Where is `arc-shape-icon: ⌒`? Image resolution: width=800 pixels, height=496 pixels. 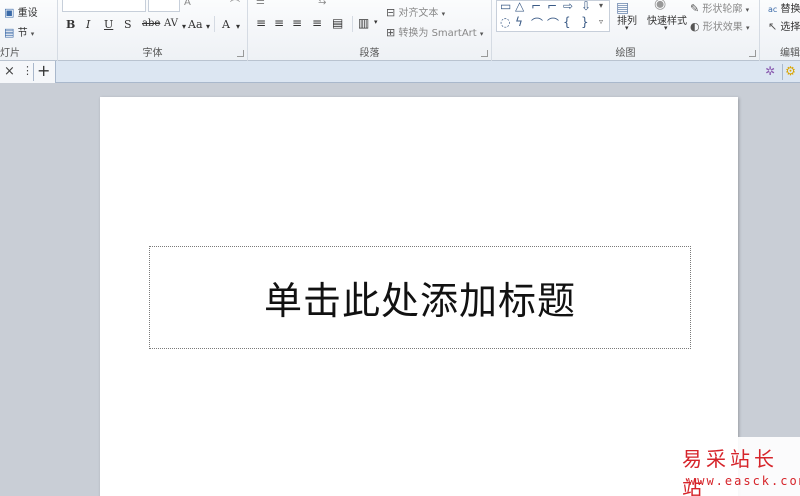 arc-shape-icon: ⌒ is located at coordinates (537, 23).